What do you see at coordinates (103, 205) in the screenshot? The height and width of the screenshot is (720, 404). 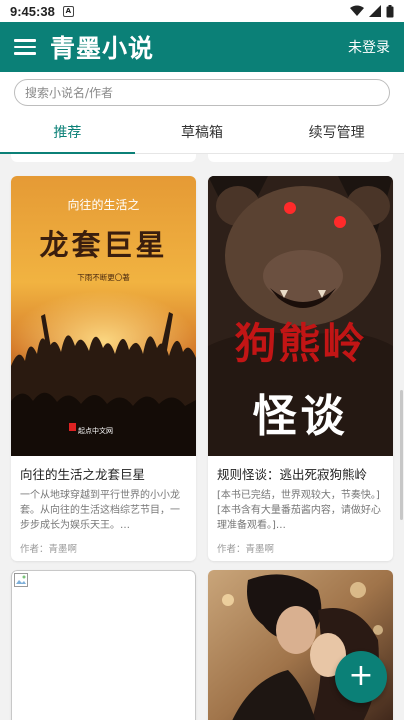 I see `cover-subtitle: 向往的生活之` at bounding box center [103, 205].